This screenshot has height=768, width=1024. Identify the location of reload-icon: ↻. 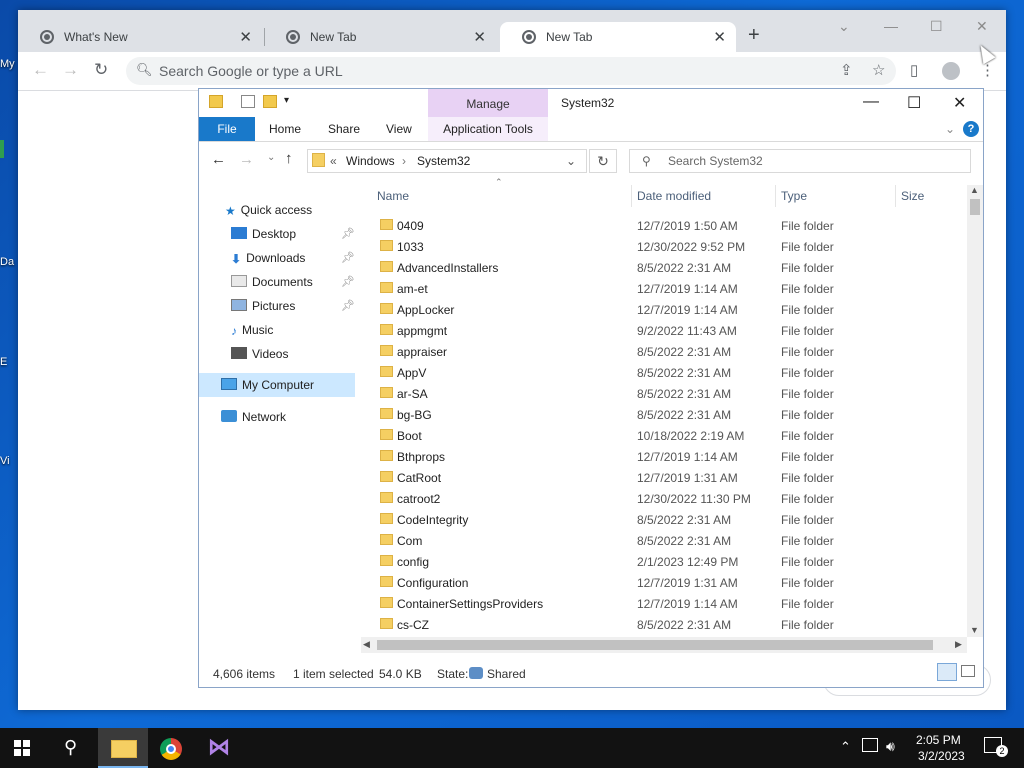
(101, 70).